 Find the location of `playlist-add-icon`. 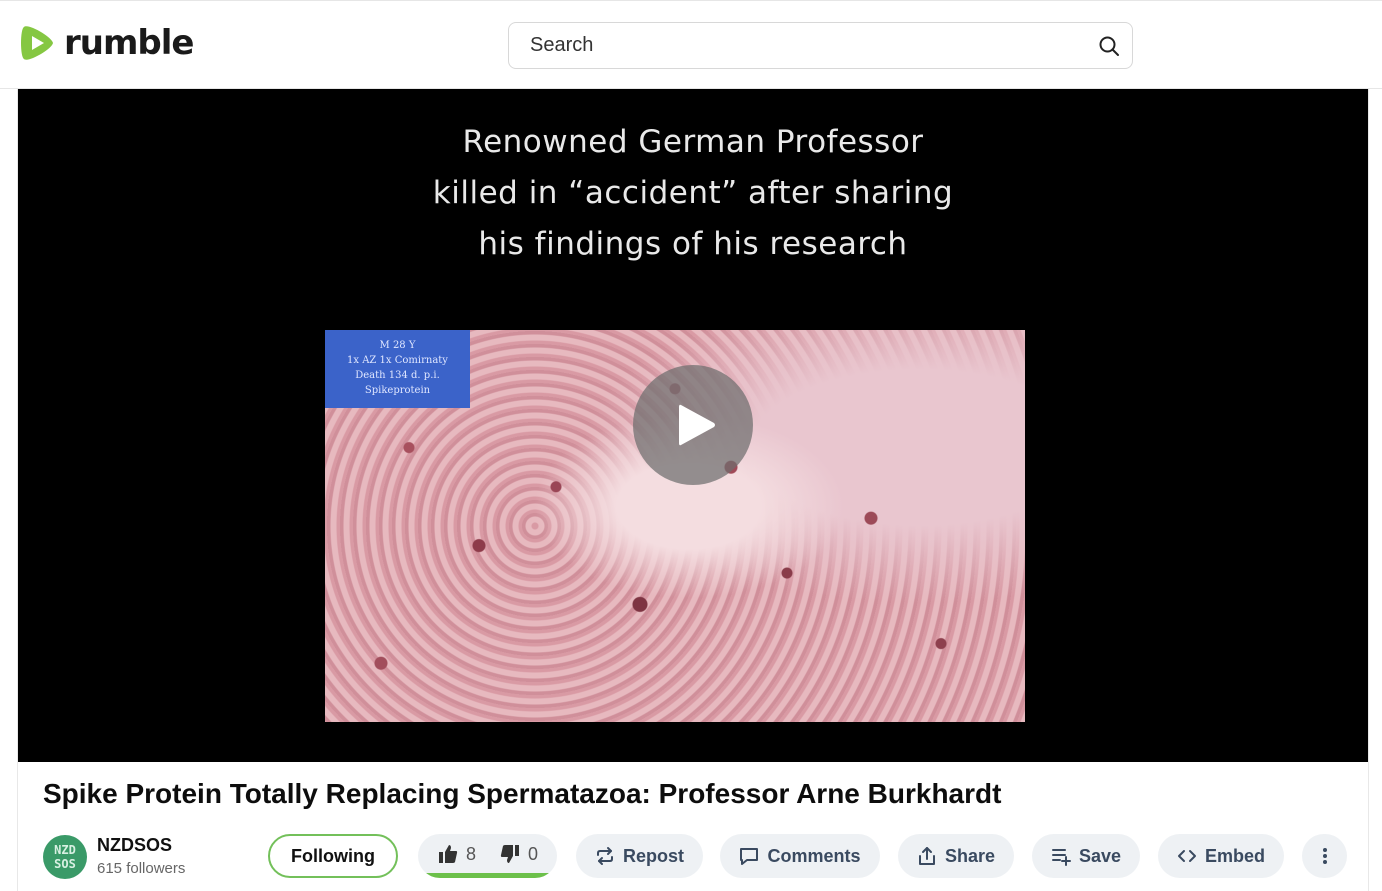

playlist-add-icon is located at coordinates (1061, 857).